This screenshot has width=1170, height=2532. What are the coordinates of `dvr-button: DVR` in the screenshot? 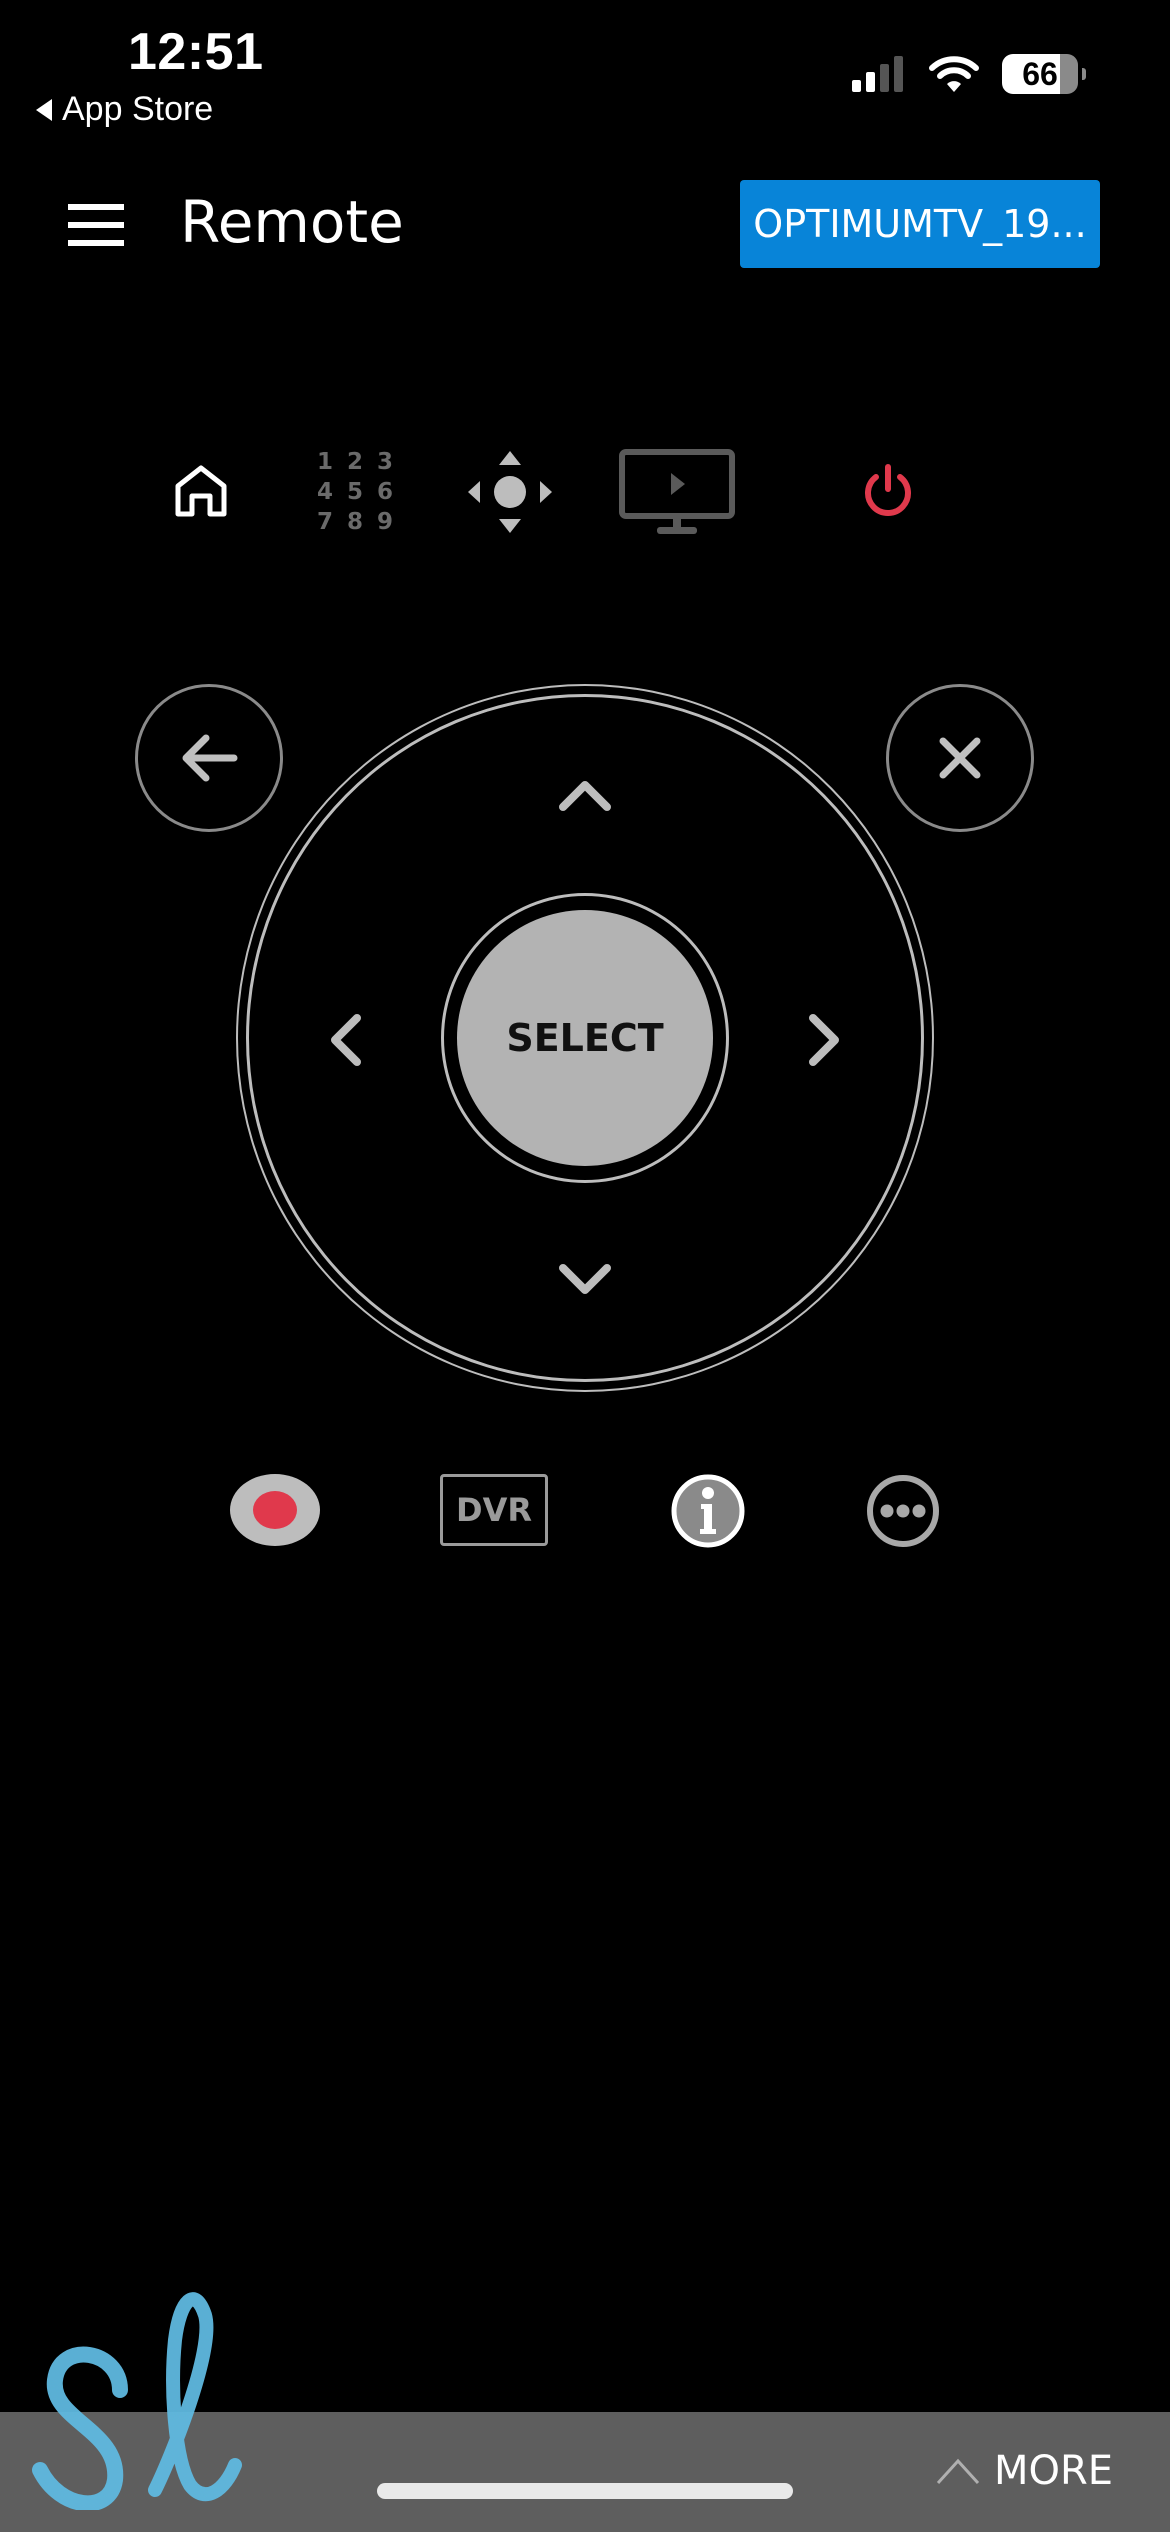 It's located at (494, 1510).